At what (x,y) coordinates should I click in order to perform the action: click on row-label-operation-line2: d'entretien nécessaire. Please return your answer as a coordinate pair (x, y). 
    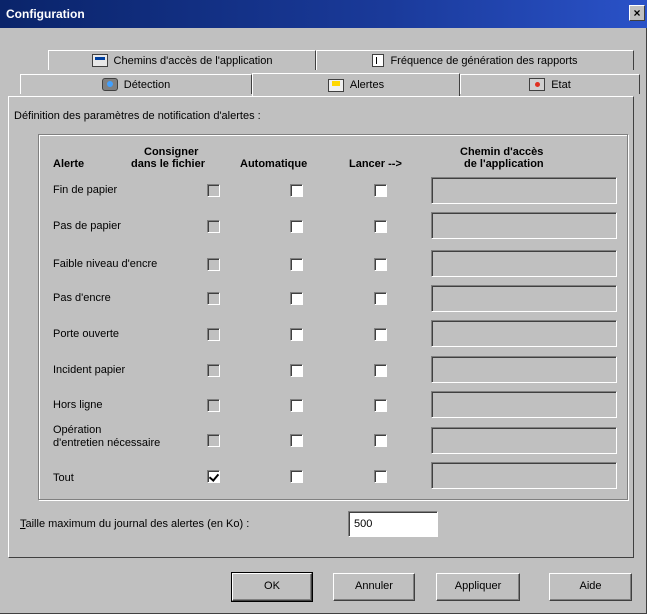
    Looking at the image, I should click on (107, 443).